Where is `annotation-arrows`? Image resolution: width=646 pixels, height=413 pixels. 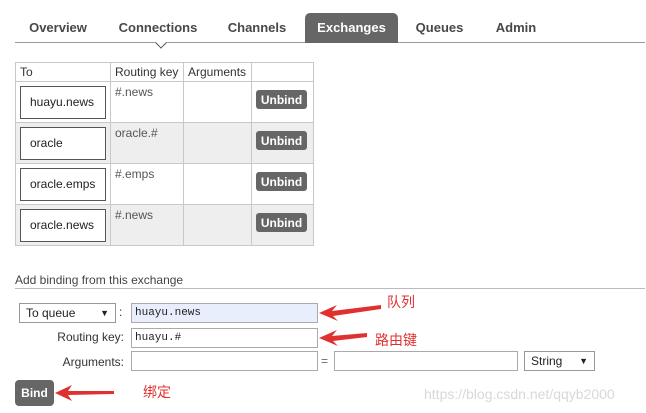
annotation-arrows is located at coordinates (218, 353).